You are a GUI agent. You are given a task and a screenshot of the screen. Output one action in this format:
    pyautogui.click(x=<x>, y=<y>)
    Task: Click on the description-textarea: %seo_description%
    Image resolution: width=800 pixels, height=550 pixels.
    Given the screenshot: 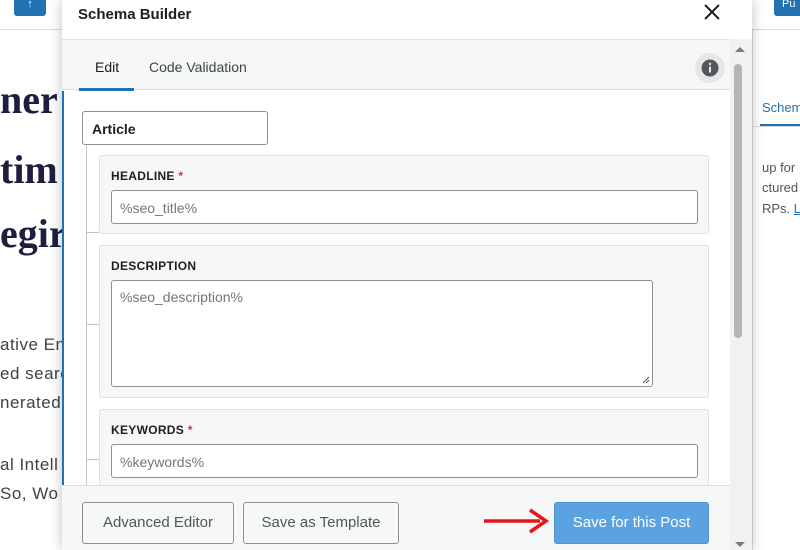 What is the action you would take?
    pyautogui.click(x=382, y=333)
    